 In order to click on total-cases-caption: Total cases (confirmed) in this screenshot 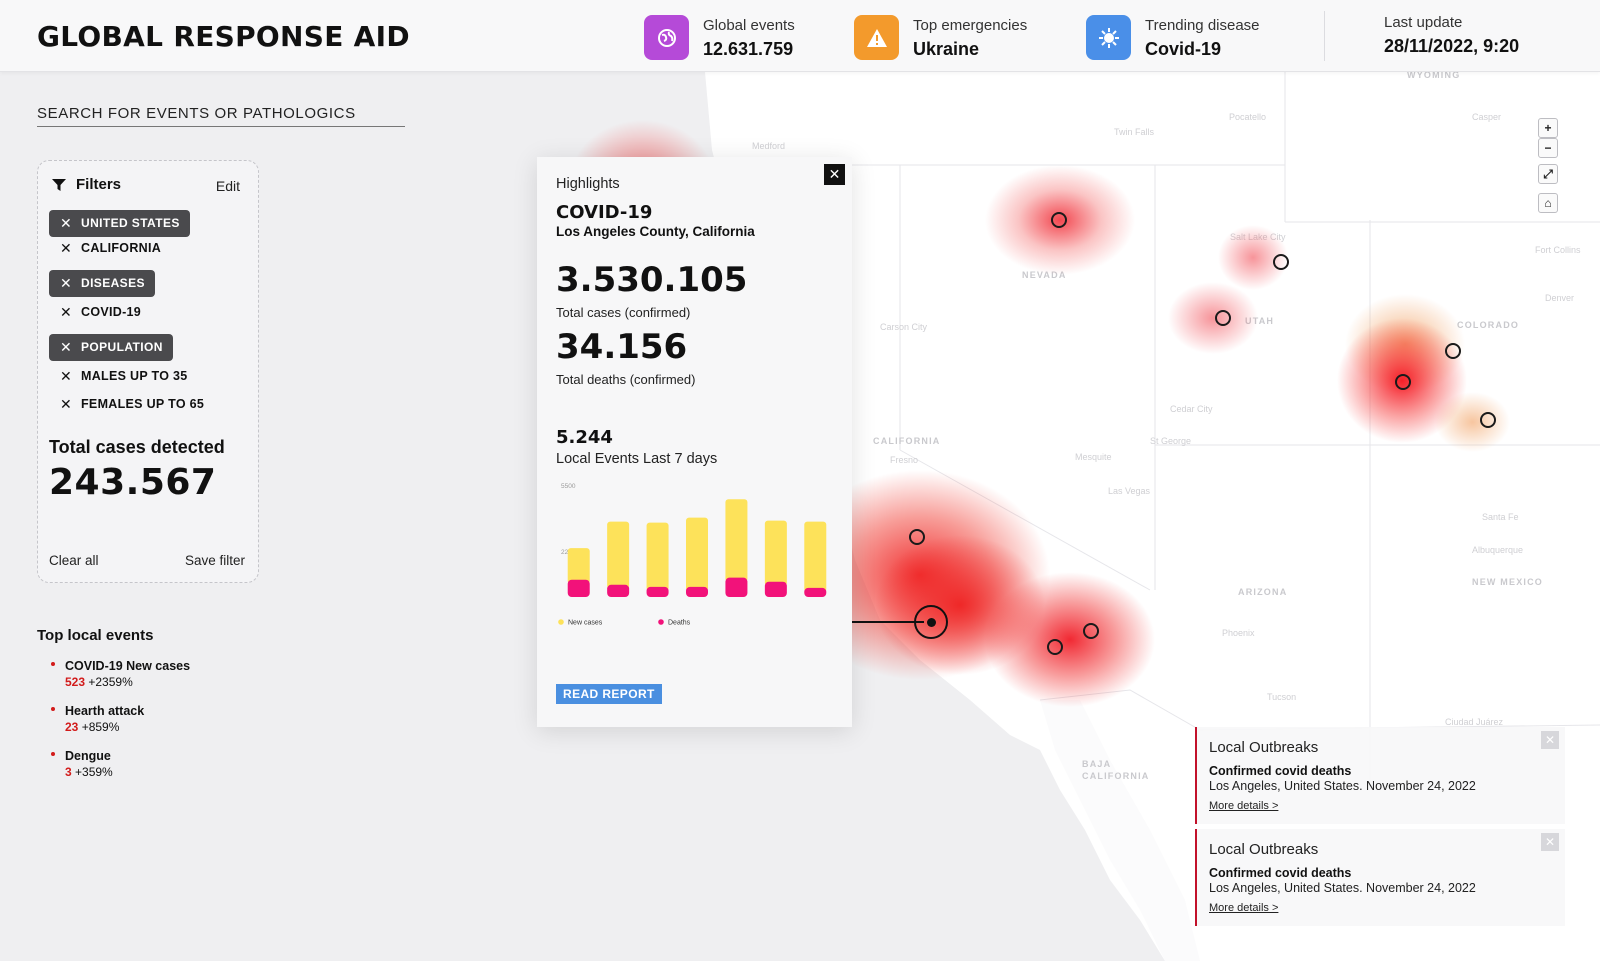, I will do `click(623, 312)`.